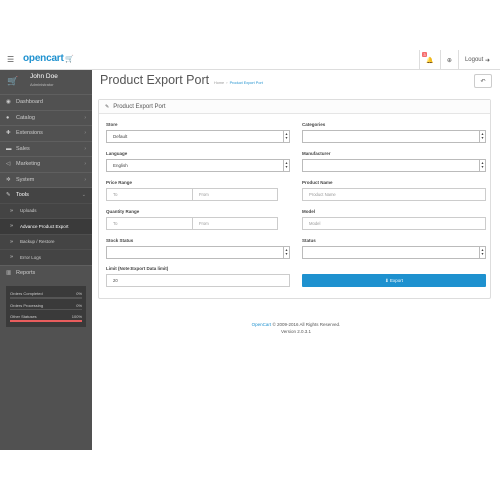 This screenshot has height=500, width=500. What do you see at coordinates (487, 60) in the screenshot?
I see `sign-out-icon: ➜` at bounding box center [487, 60].